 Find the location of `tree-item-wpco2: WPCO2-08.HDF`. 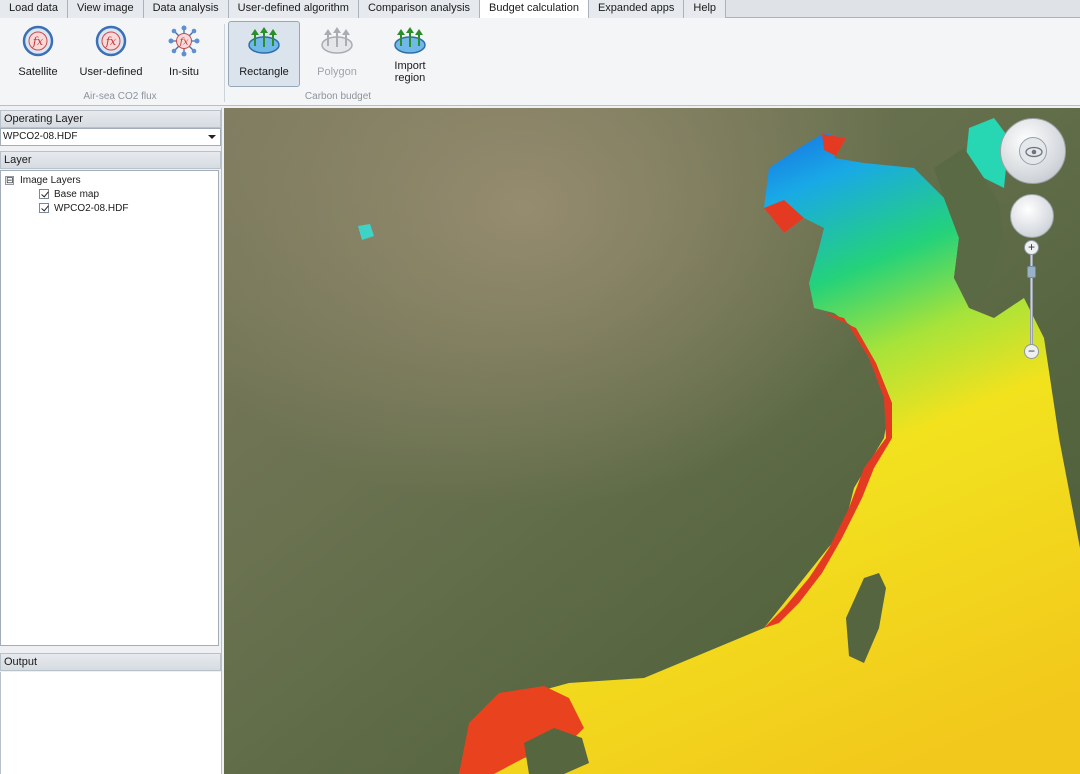

tree-item-wpco2: WPCO2-08.HDF is located at coordinates (83, 208).